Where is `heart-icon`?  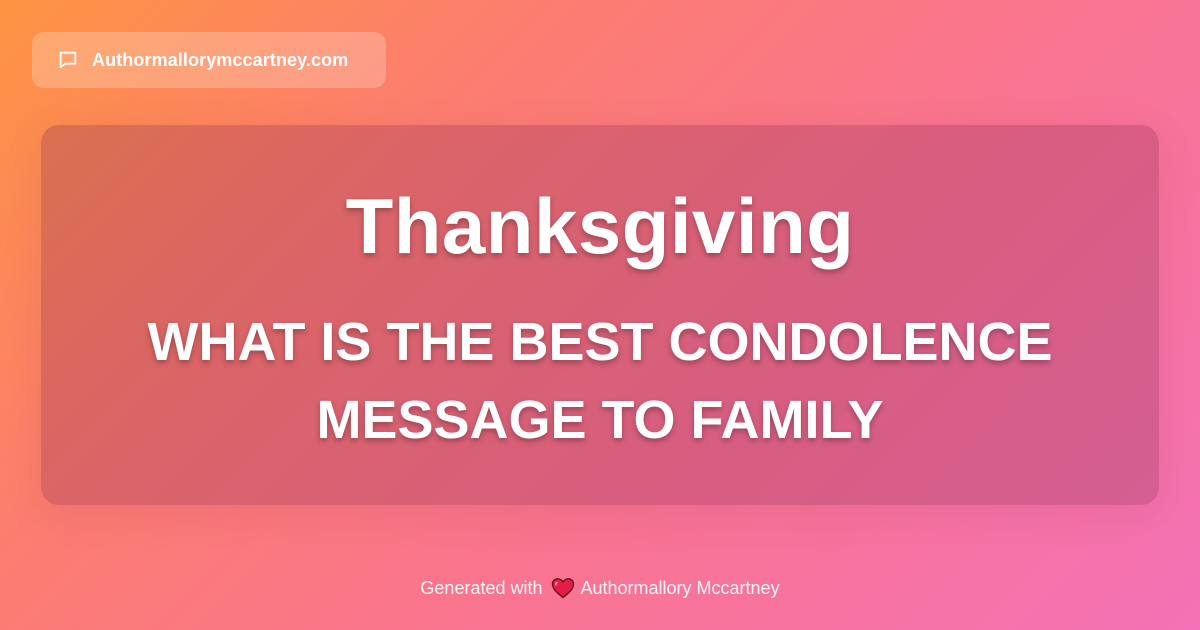 heart-icon is located at coordinates (563, 588).